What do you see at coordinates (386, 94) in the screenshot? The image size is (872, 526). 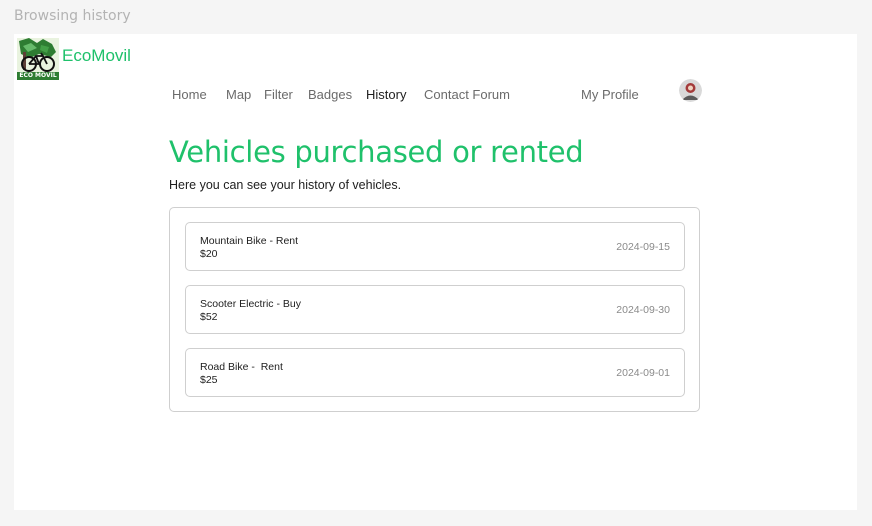 I see `nav-history: History` at bounding box center [386, 94].